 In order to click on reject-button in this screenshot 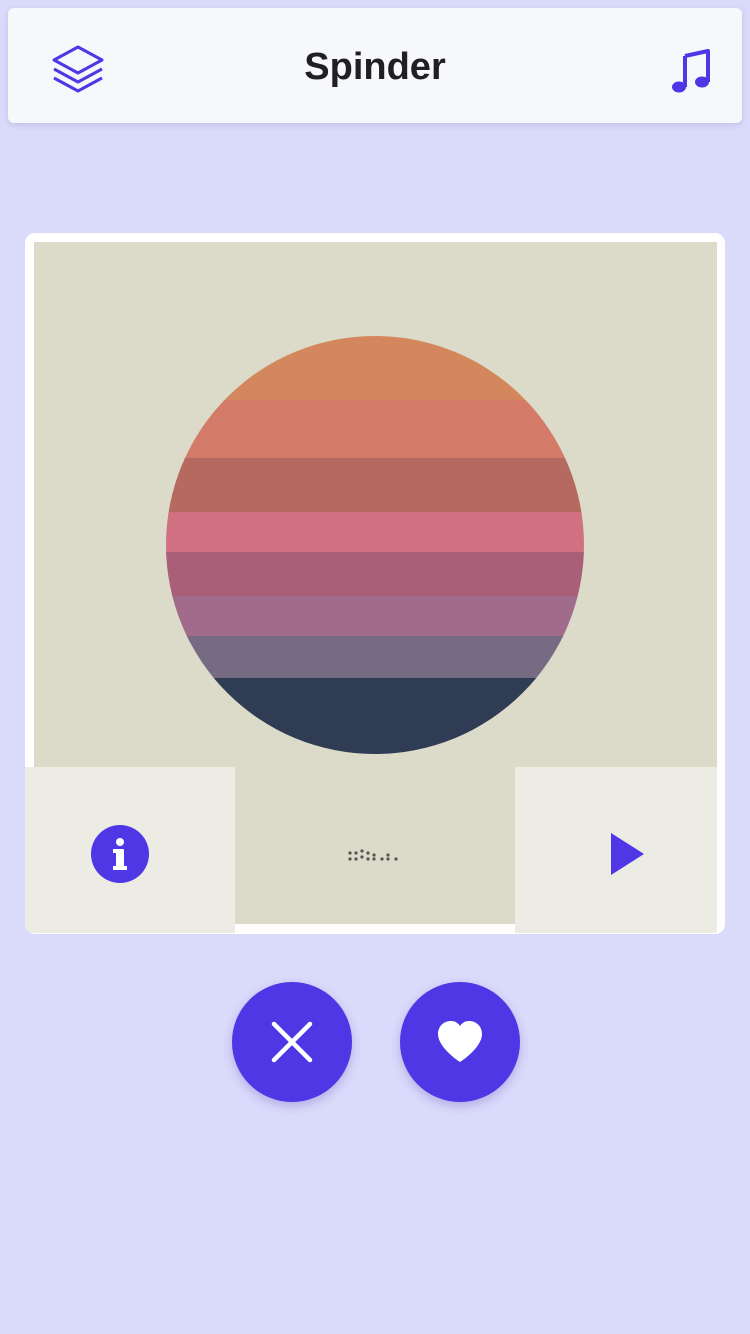, I will do `click(292, 1042)`.